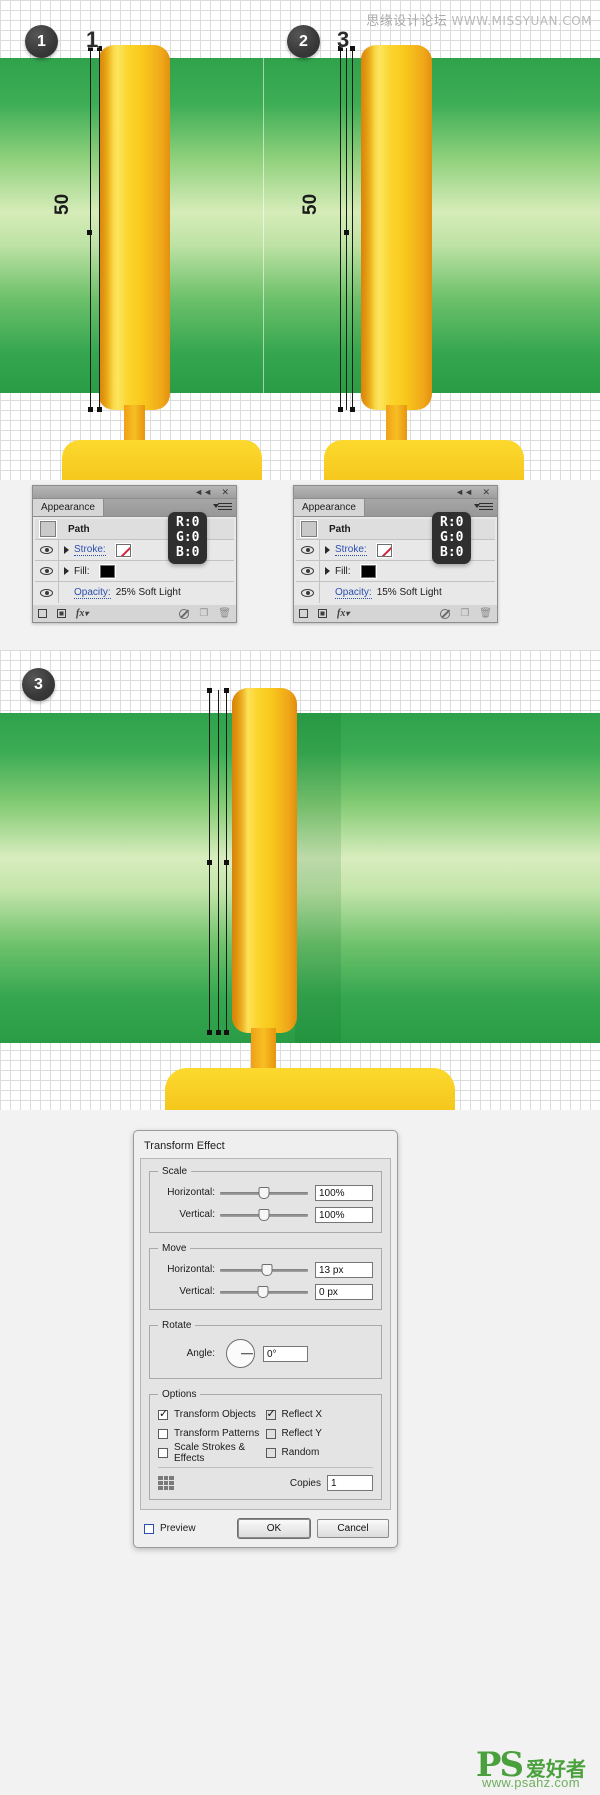 This screenshot has width=600, height=1795. Describe the element at coordinates (99, 48) in the screenshot. I see `path-anchor-top-right` at that location.